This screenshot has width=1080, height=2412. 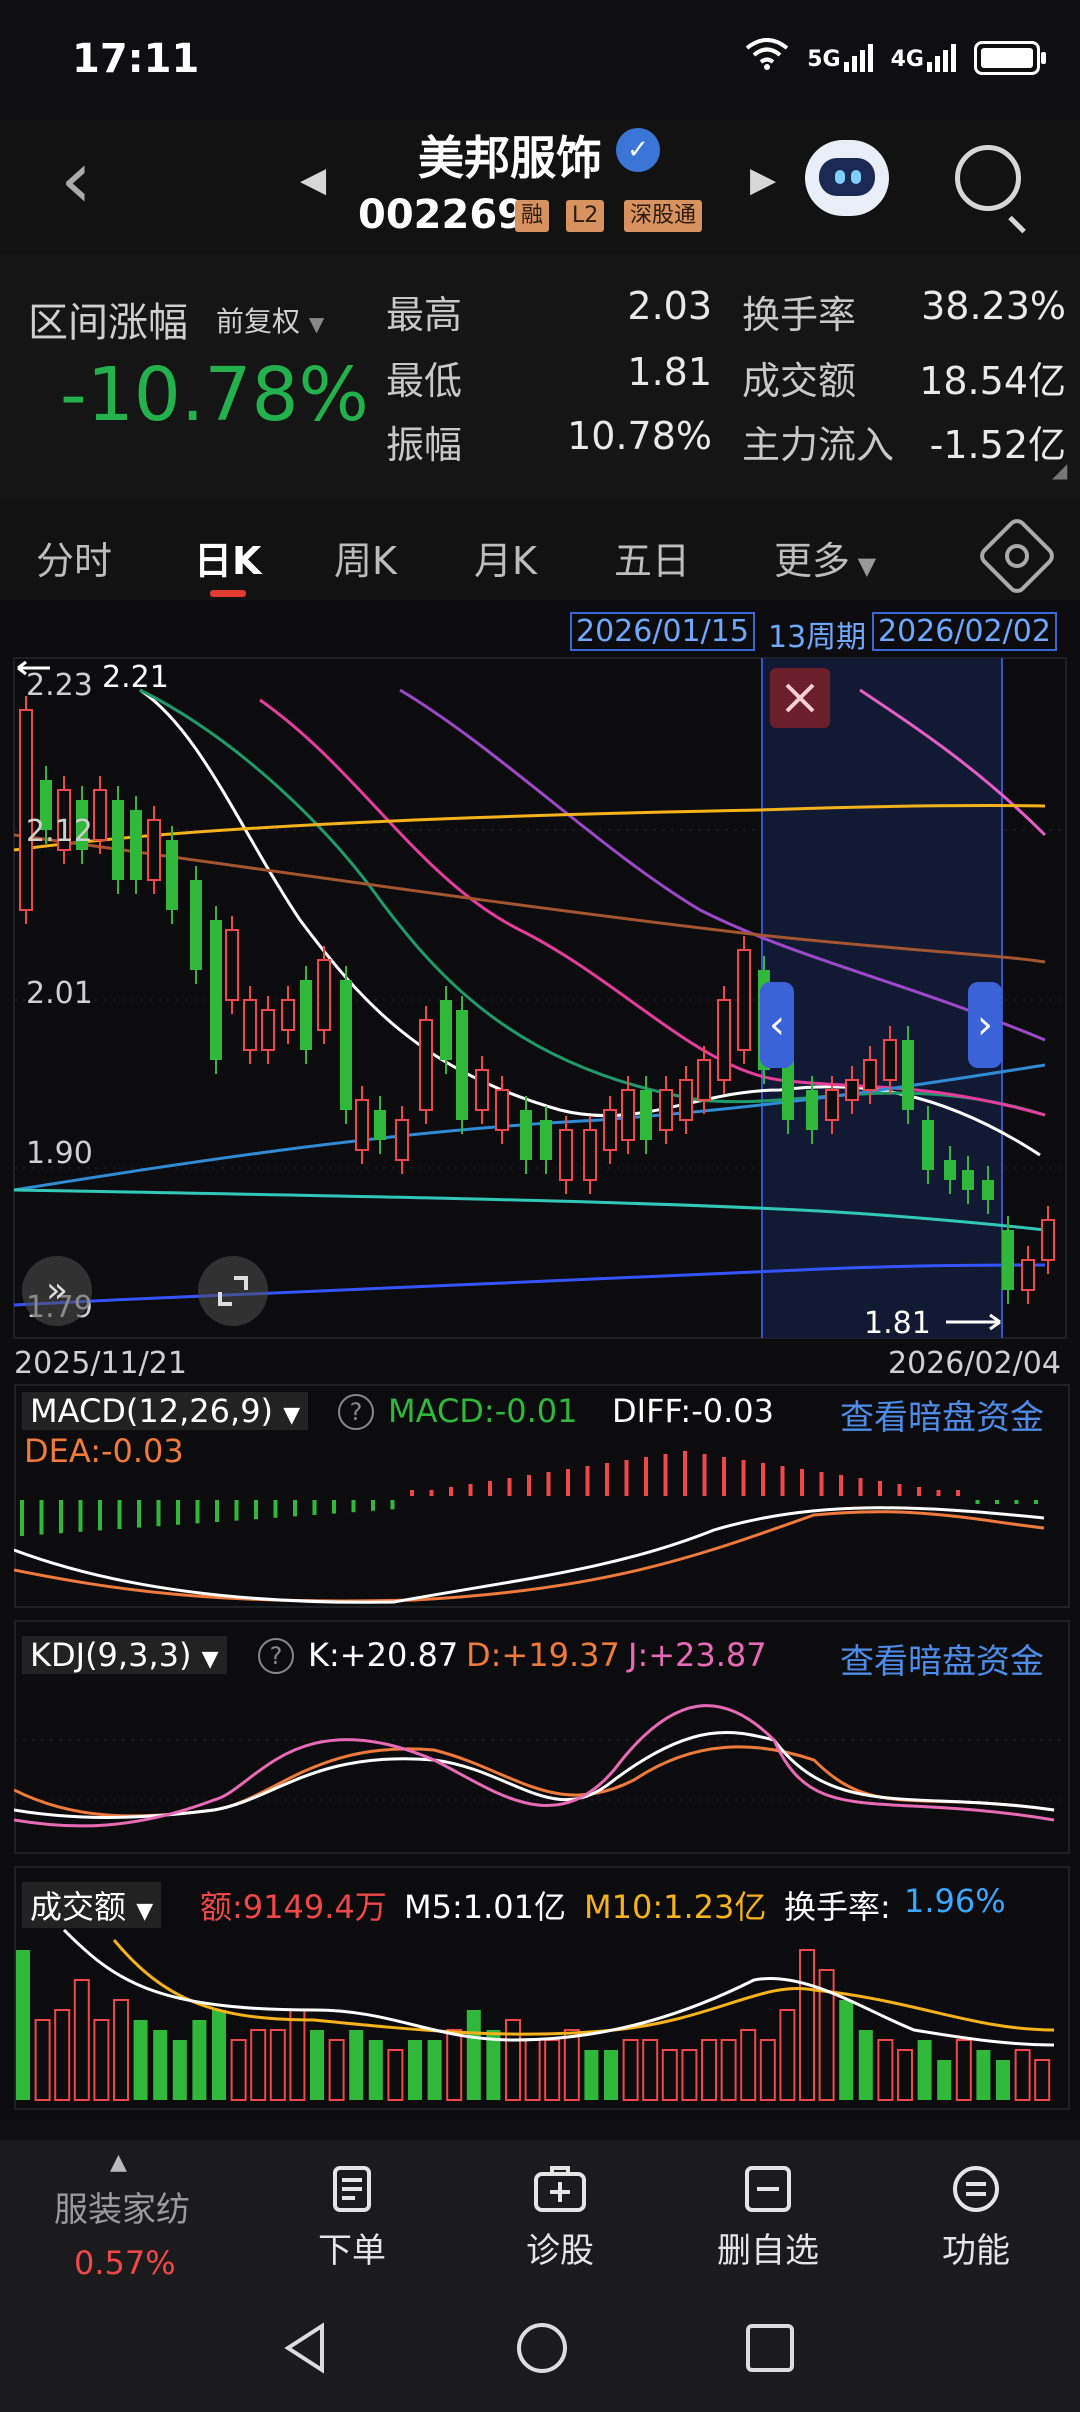 What do you see at coordinates (662, 631) in the screenshot?
I see `range-start-date: 2026/01/15` at bounding box center [662, 631].